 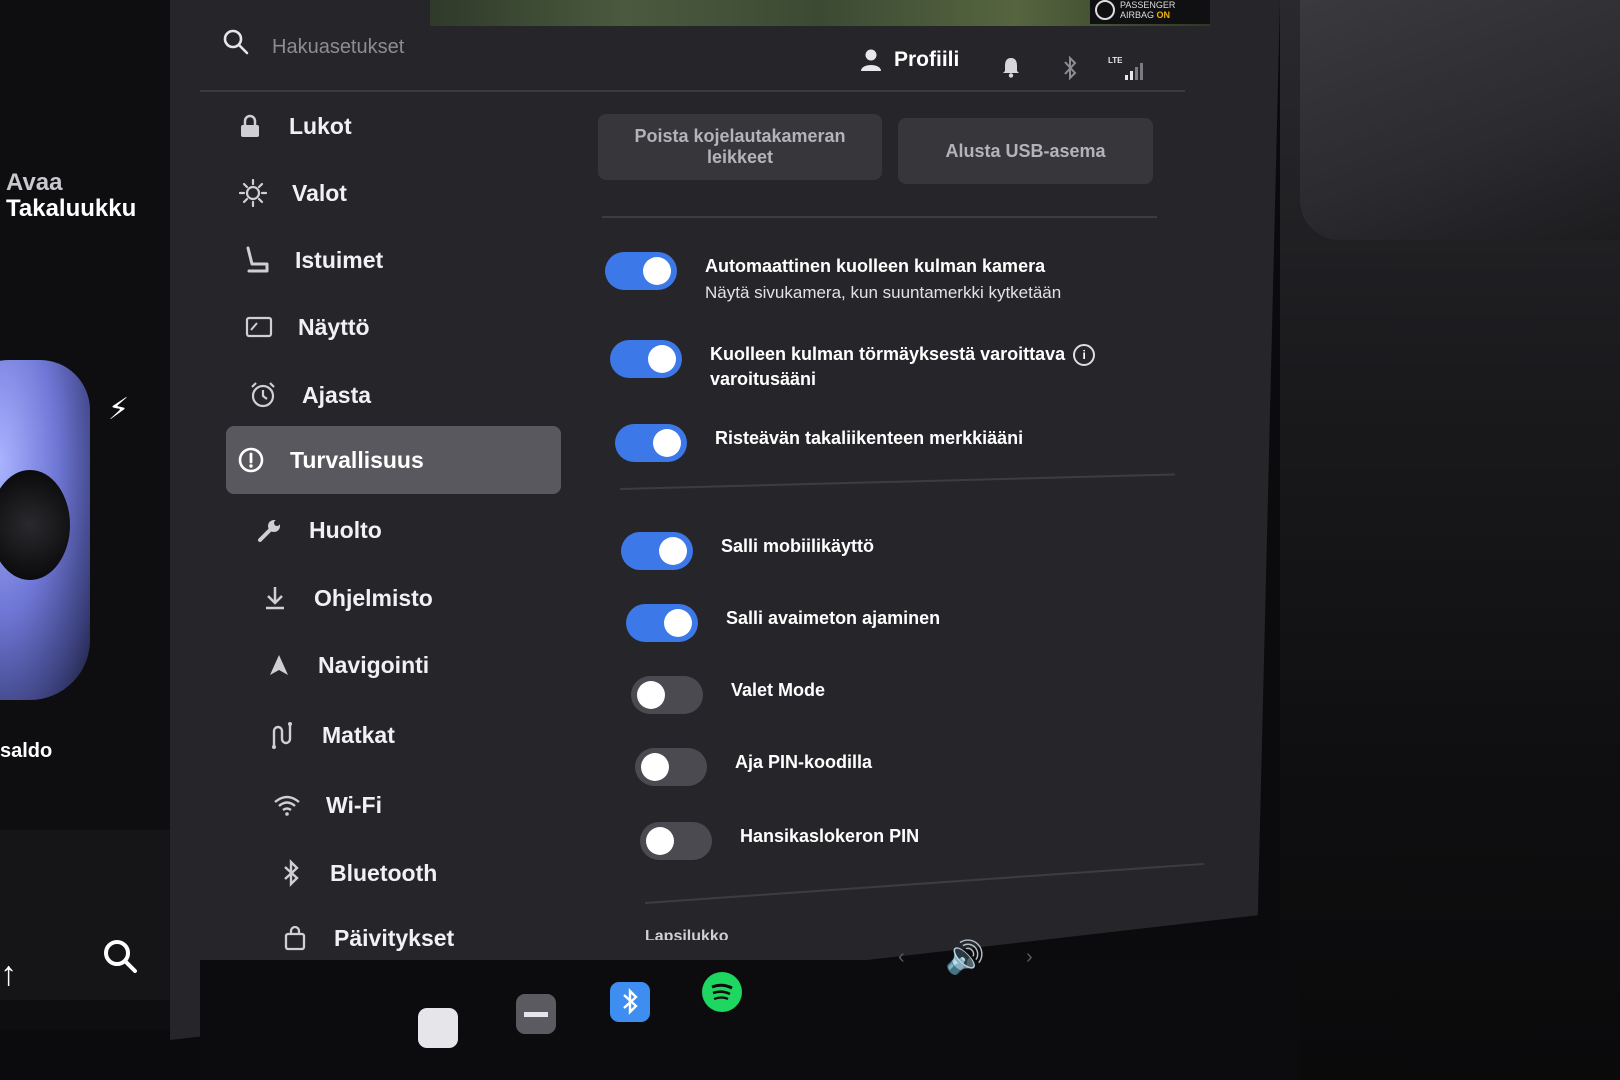 I want to click on delete-dashcam-clips-button: Poista kojelautakameran leikkeet, so click(x=740, y=147).